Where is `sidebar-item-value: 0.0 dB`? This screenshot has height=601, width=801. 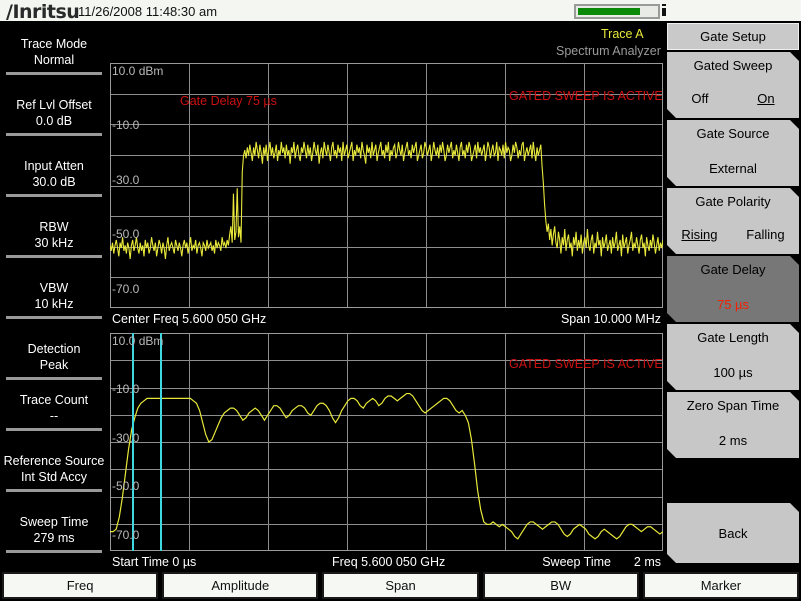 sidebar-item-value: 0.0 dB is located at coordinates (54, 121).